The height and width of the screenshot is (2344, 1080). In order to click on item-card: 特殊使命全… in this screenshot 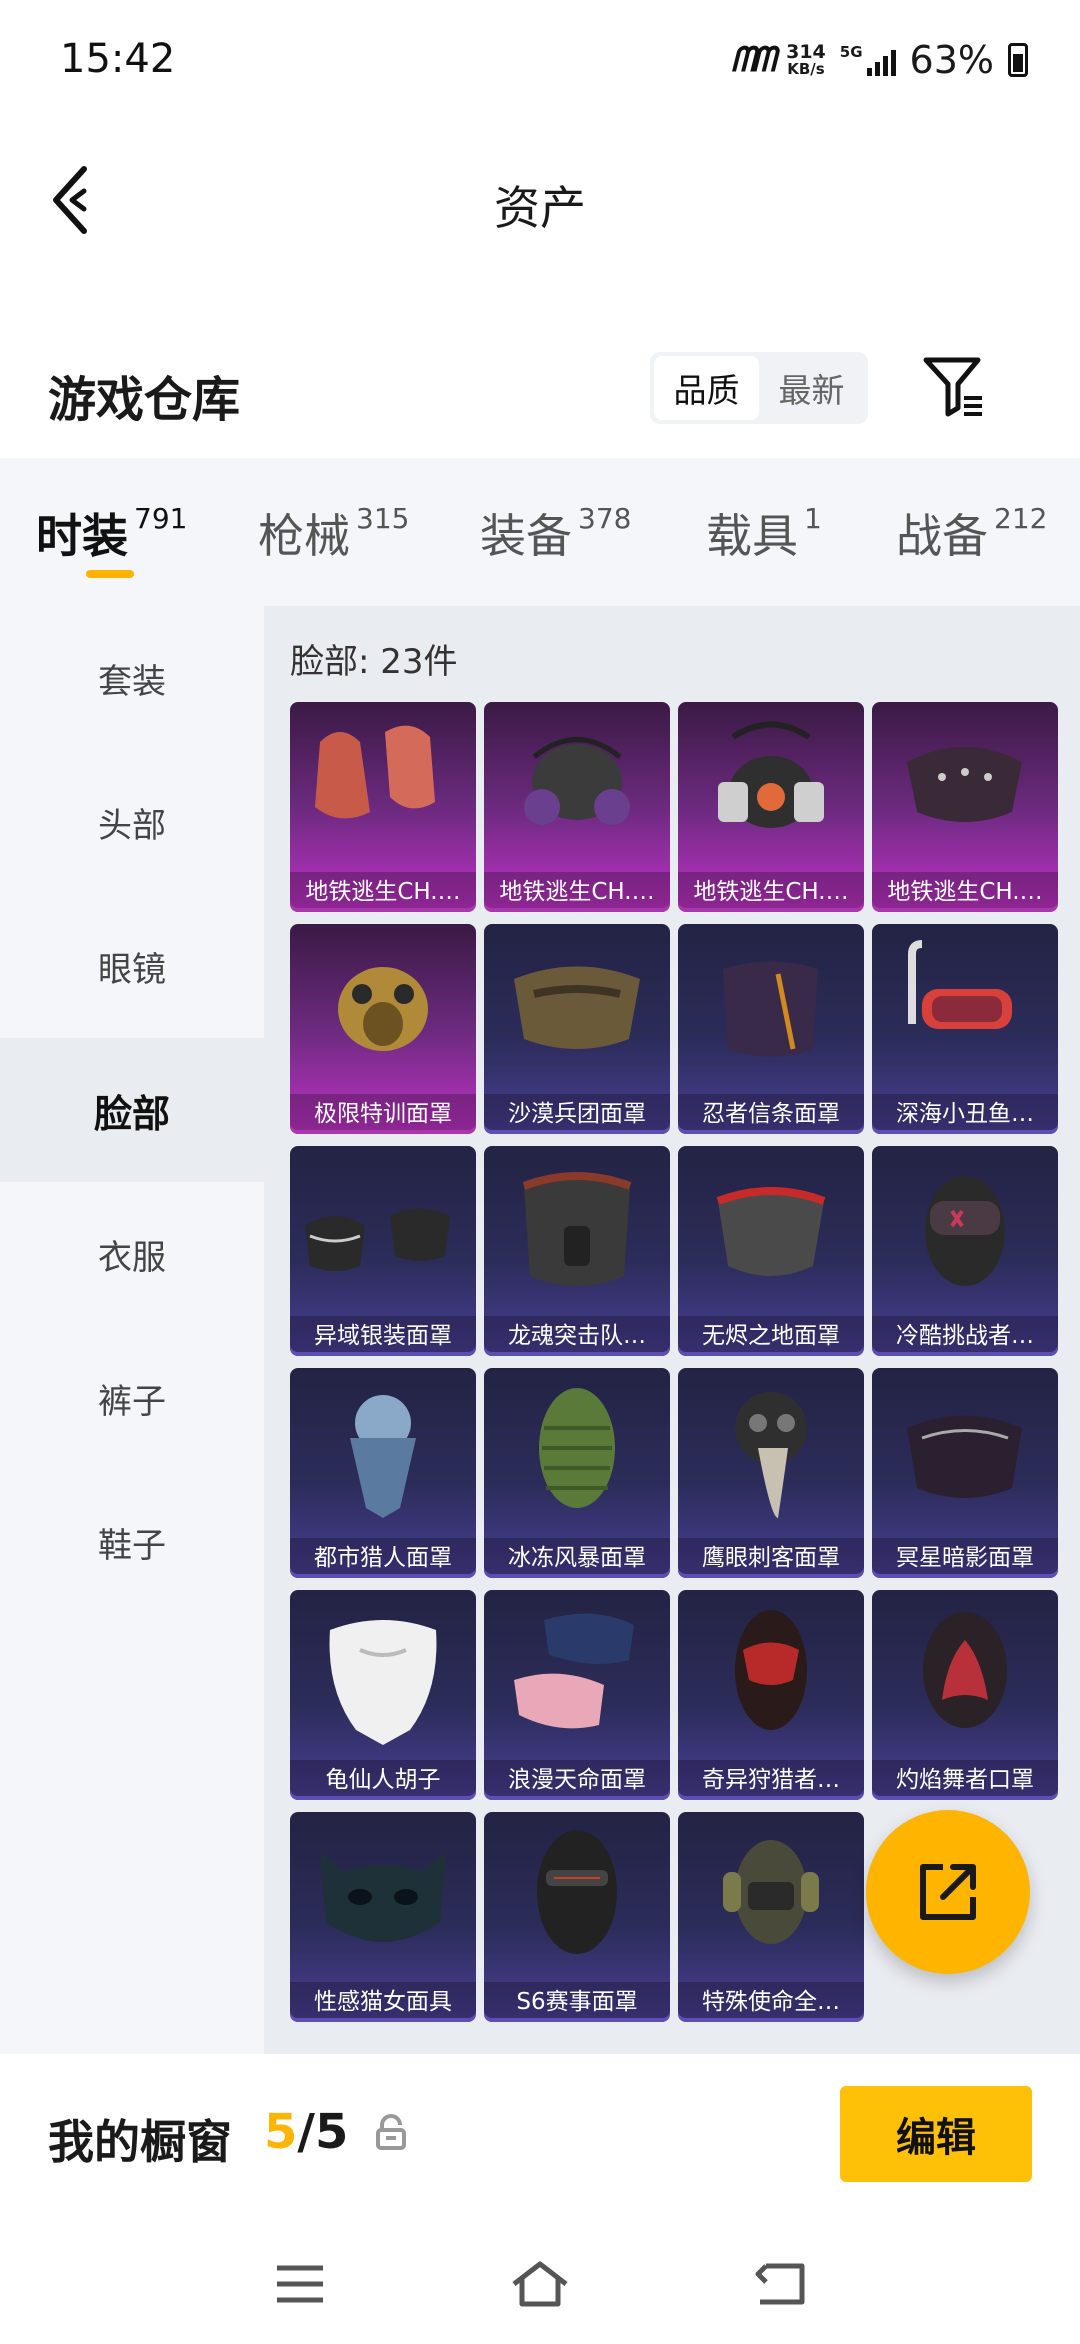, I will do `click(771, 1917)`.